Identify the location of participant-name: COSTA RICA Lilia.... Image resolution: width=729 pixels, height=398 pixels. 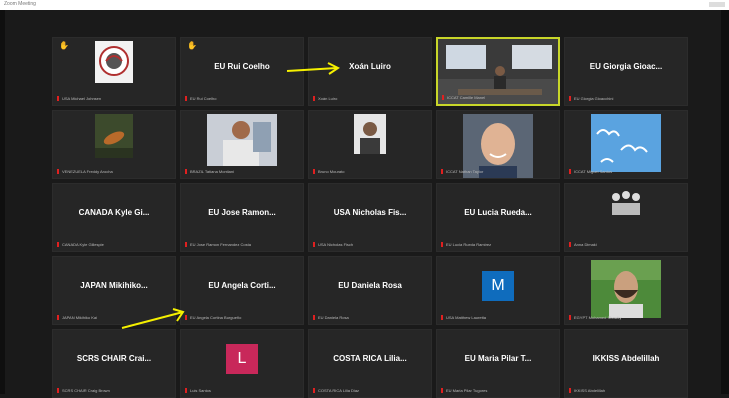
(370, 358).